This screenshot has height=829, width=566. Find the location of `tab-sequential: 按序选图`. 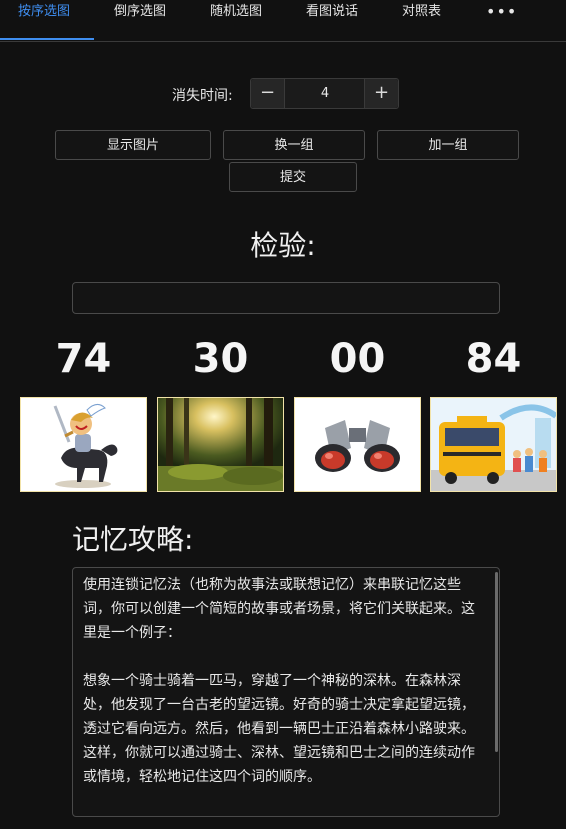

tab-sequential: 按序选图 is located at coordinates (44, 20).